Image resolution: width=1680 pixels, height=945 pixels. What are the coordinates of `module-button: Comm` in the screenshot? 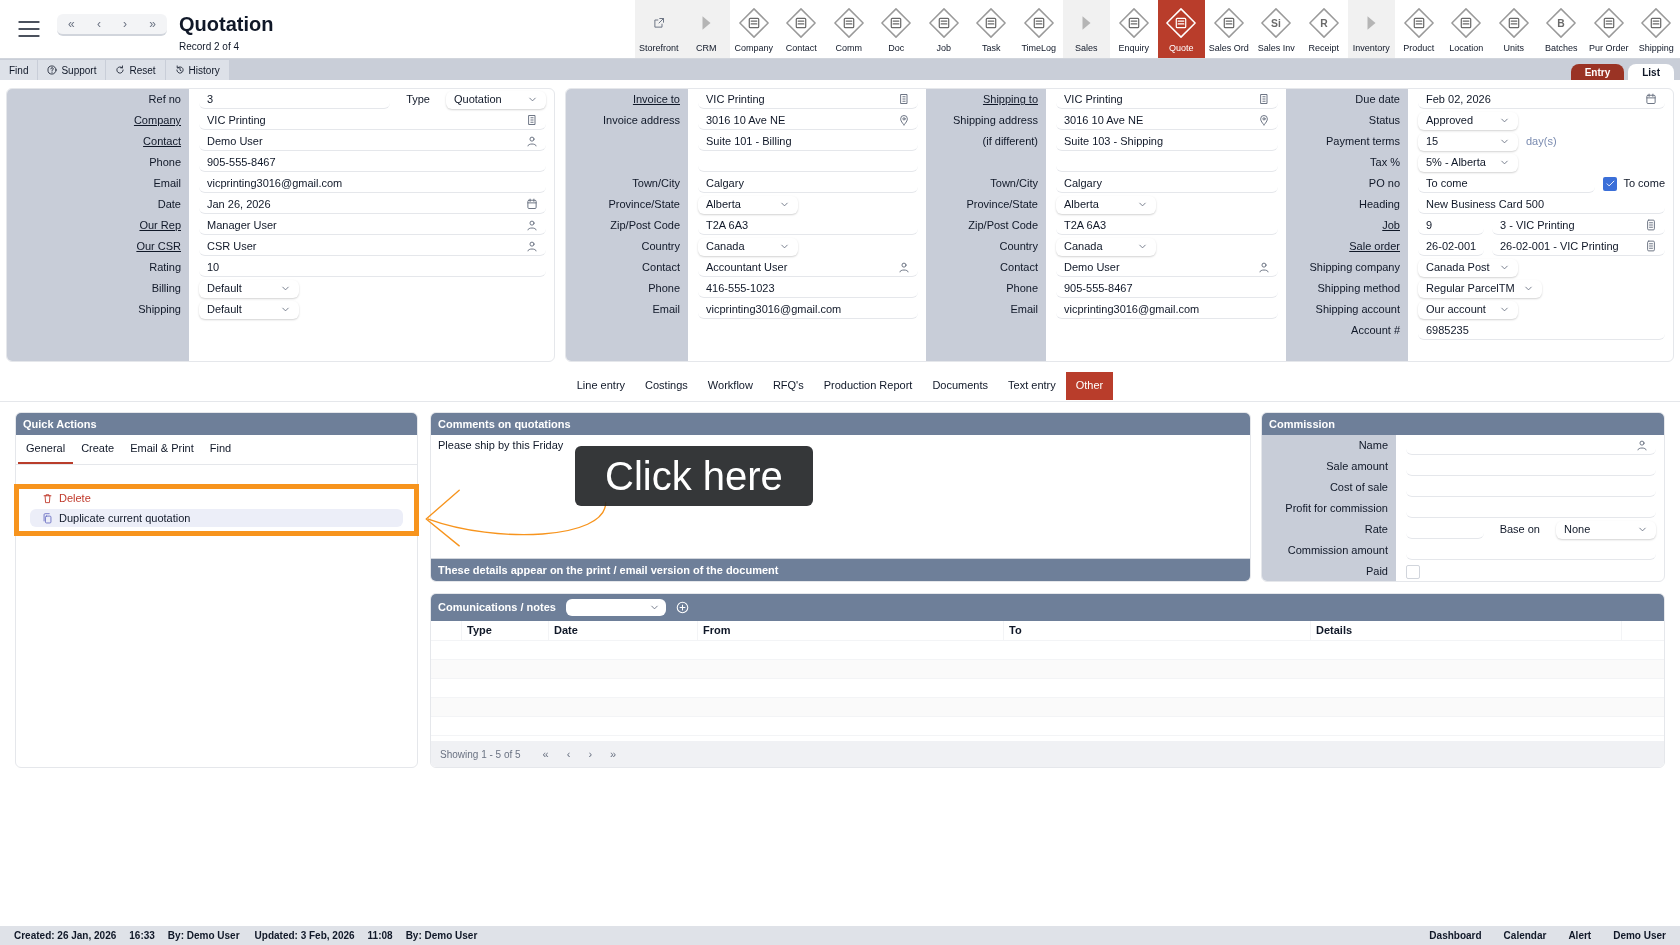 It's located at (849, 29).